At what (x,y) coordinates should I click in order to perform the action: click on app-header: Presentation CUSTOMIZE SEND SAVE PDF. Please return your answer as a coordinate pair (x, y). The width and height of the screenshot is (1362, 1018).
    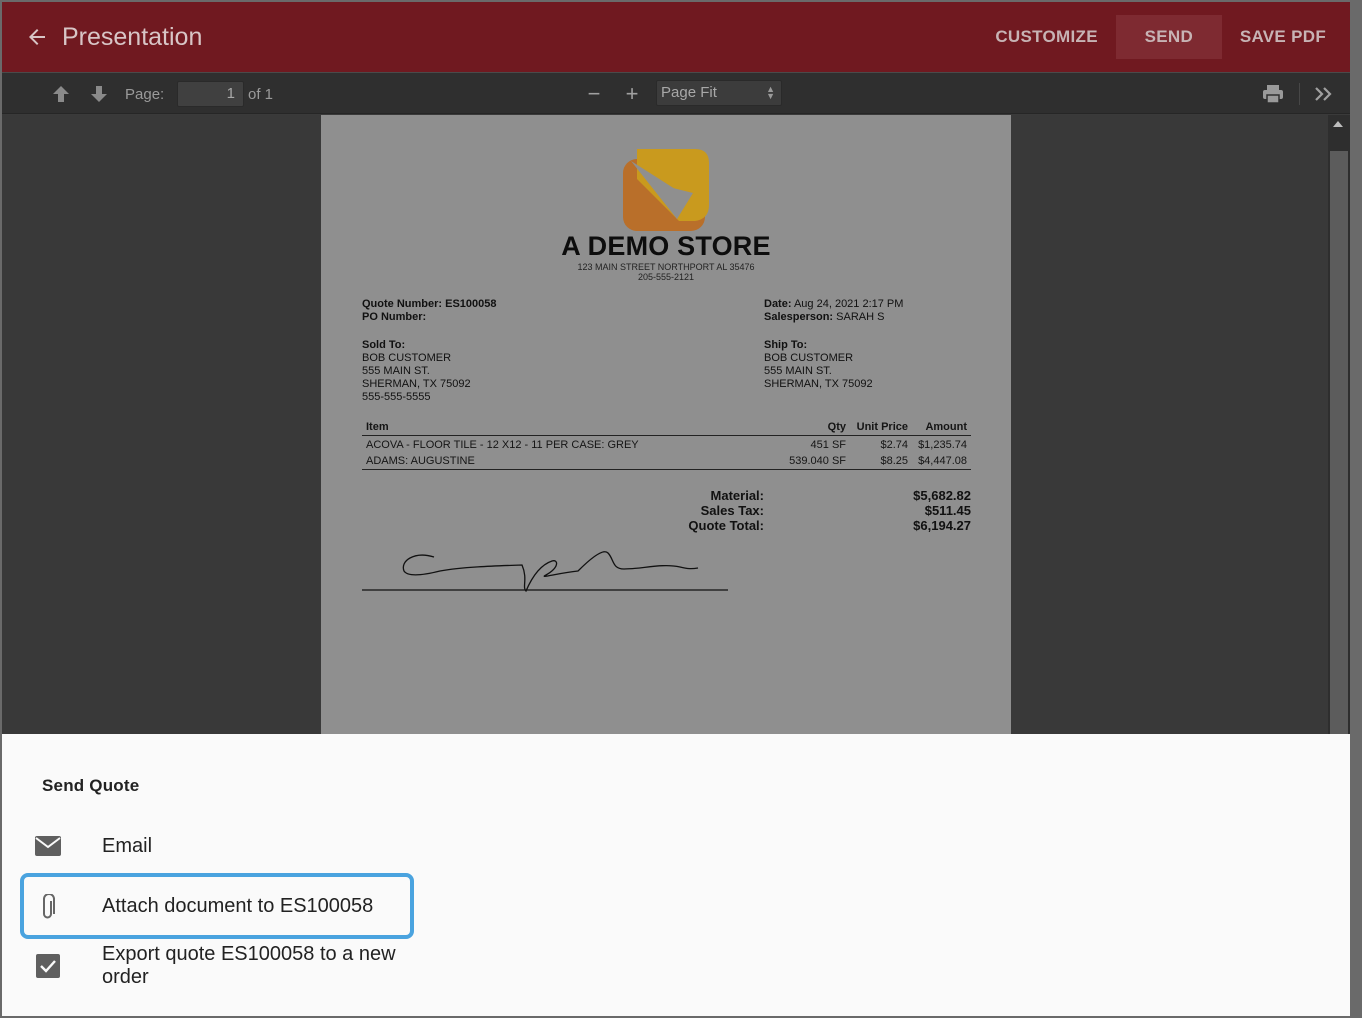
    Looking at the image, I should click on (676, 37).